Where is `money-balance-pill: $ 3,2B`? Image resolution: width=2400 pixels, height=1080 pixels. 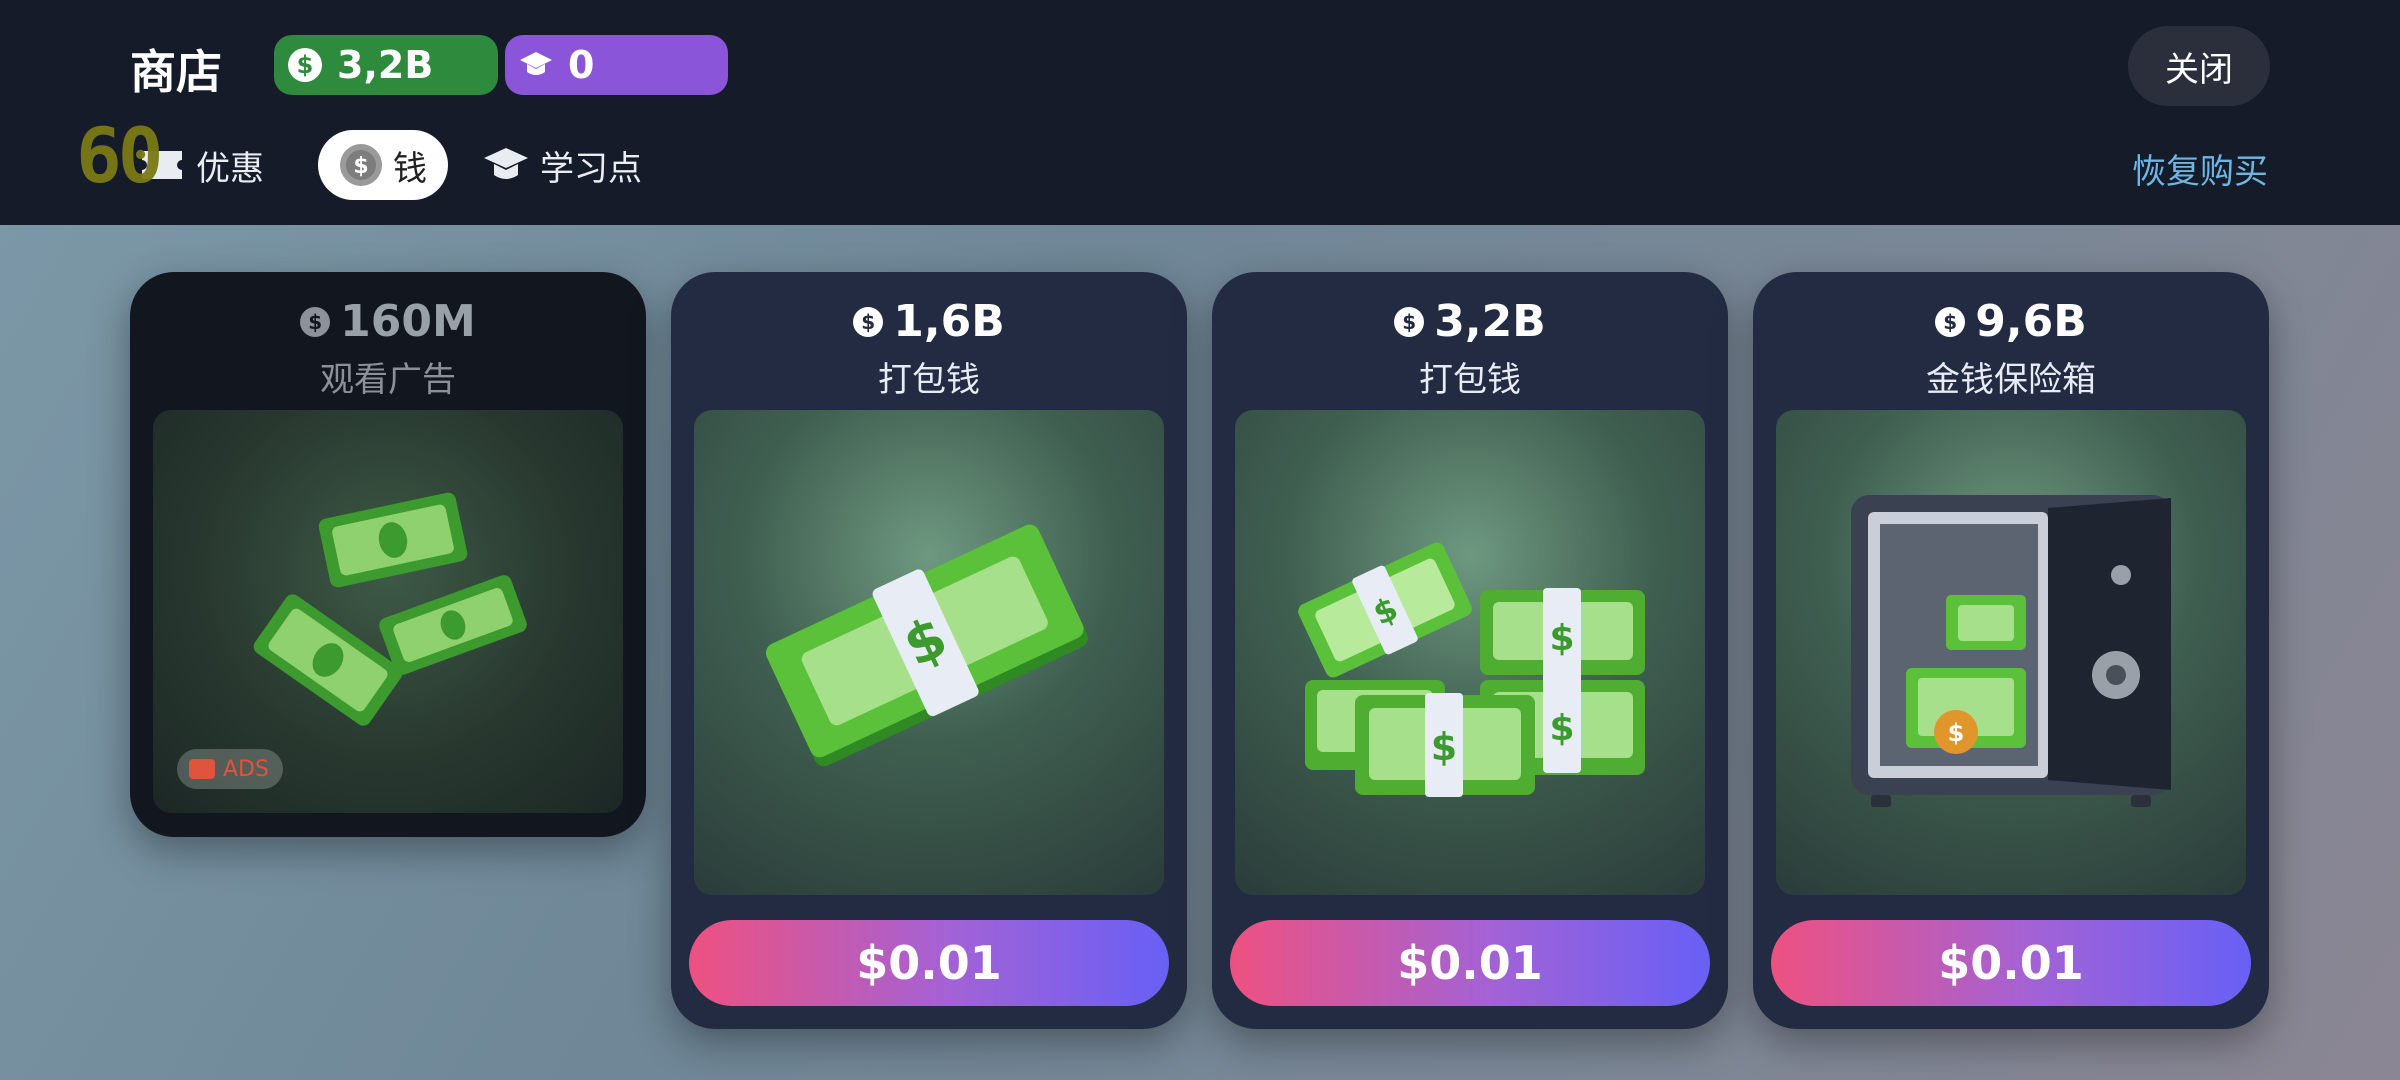 money-balance-pill: $ 3,2B is located at coordinates (386, 65).